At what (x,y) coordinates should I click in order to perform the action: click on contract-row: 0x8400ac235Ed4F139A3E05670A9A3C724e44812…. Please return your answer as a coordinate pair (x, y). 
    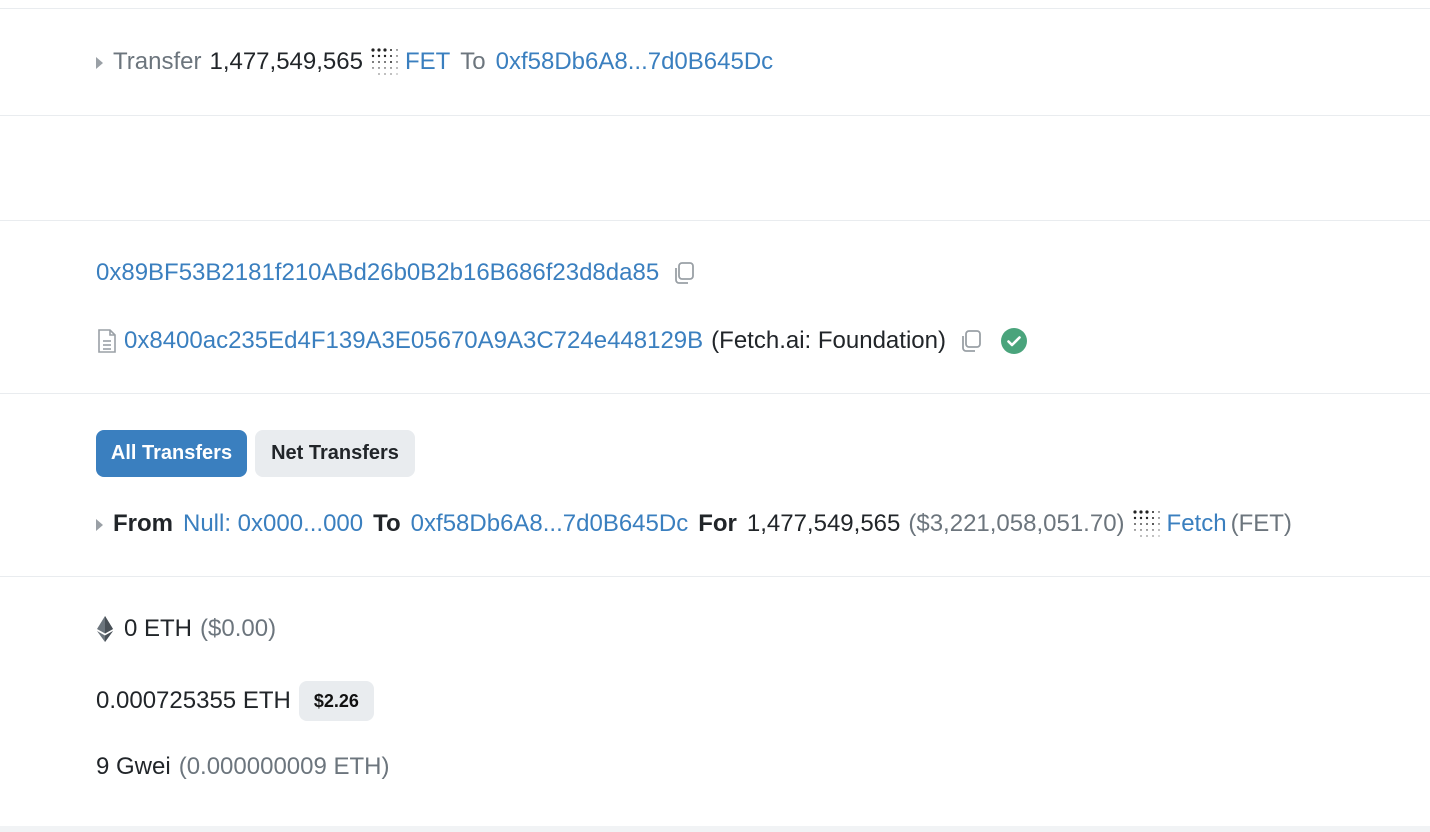
    Looking at the image, I should click on (562, 341).